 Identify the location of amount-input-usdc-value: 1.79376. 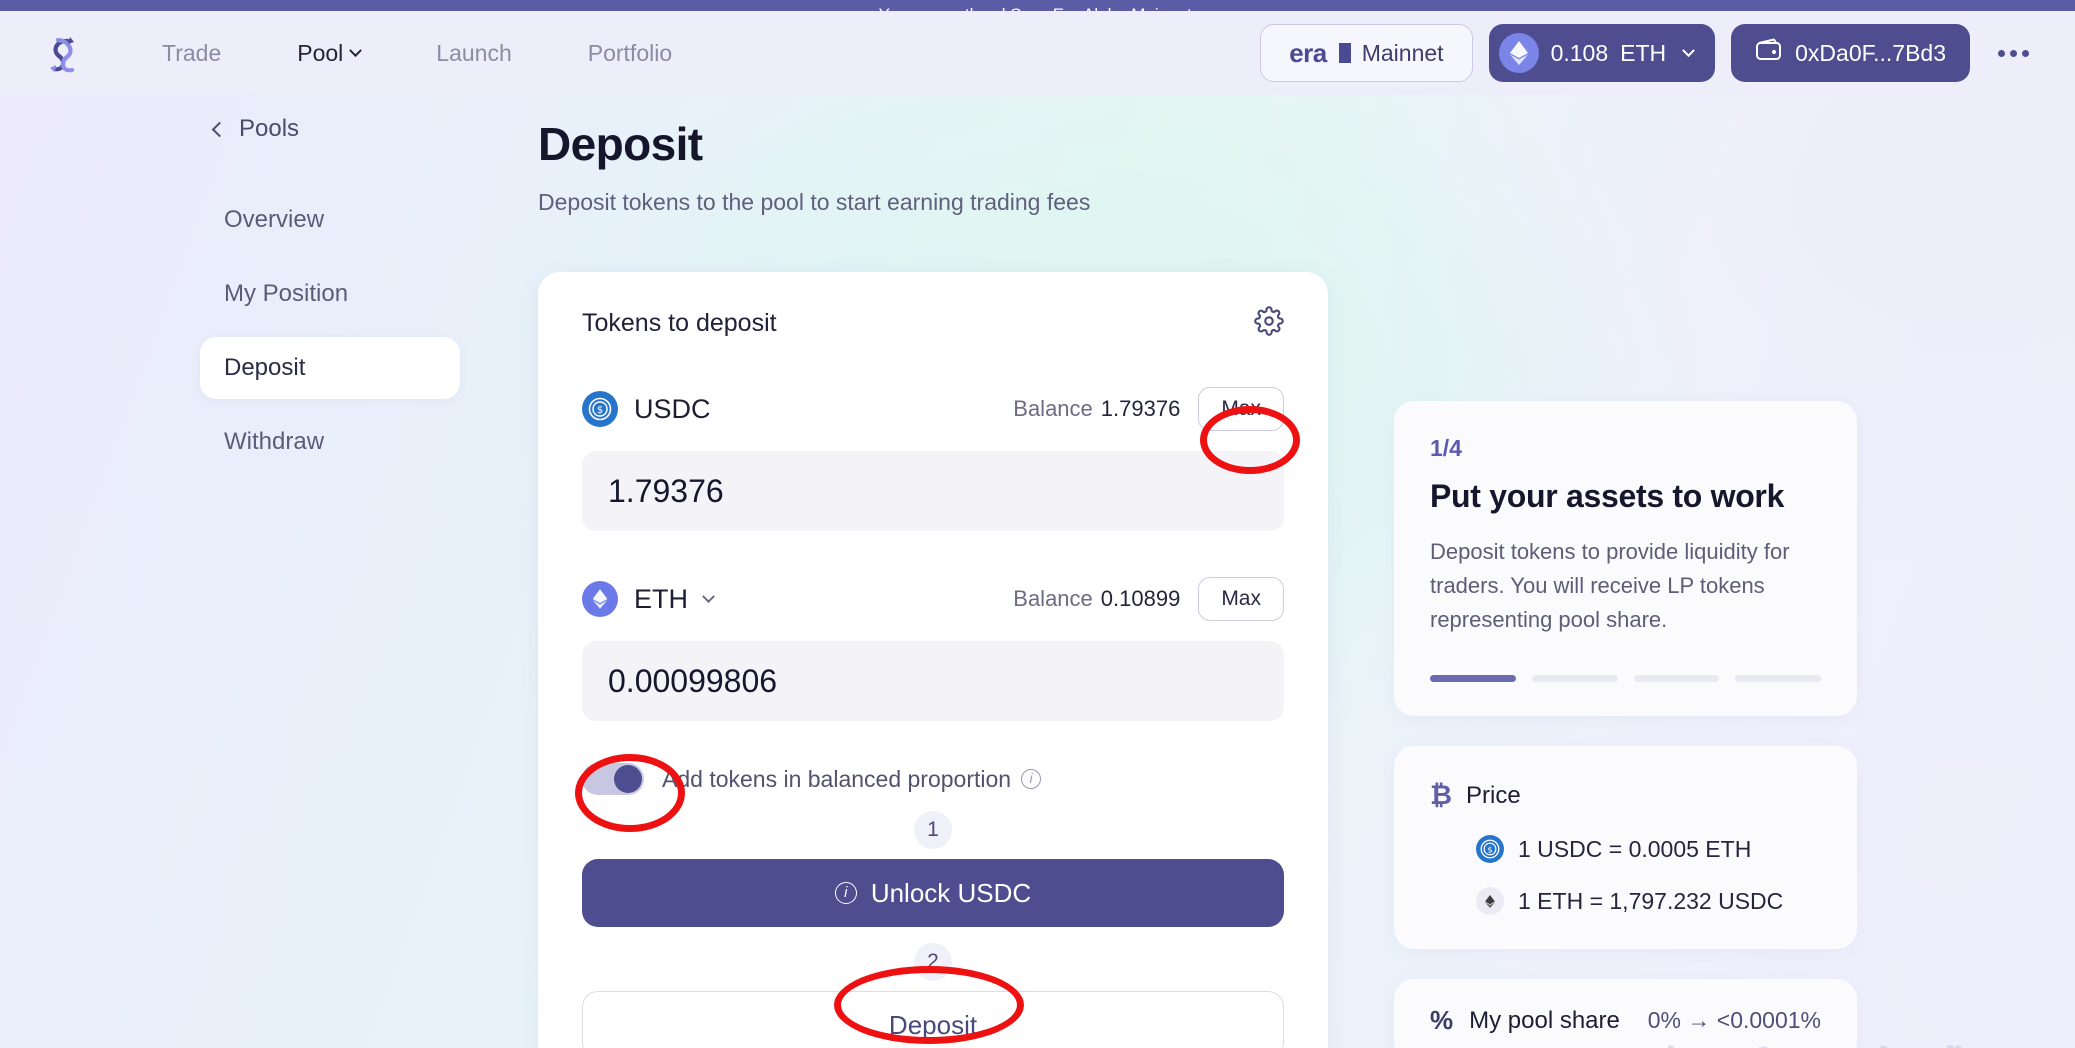
(666, 490).